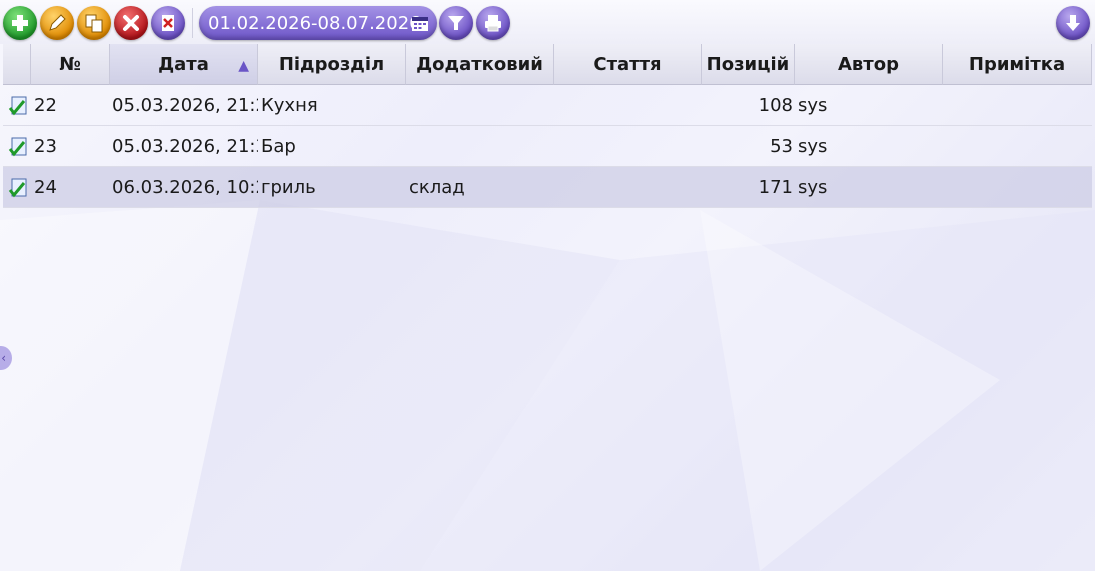  I want to click on cell-date: 06.03.2026, 10:21, so click(185, 187).